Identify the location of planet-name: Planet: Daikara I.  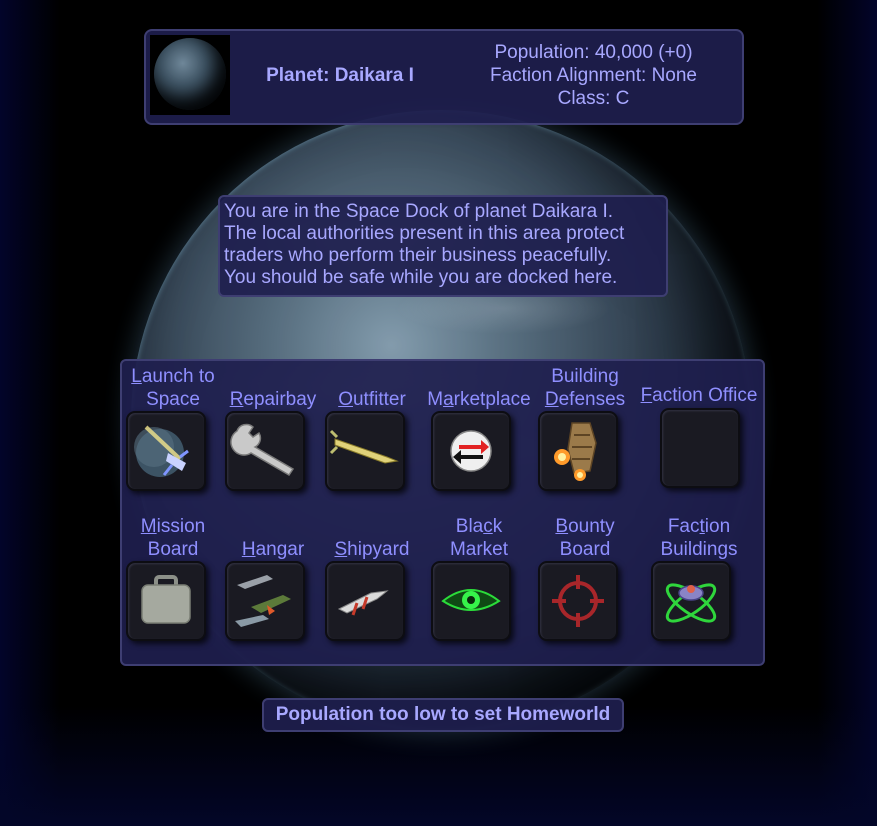
(340, 75).